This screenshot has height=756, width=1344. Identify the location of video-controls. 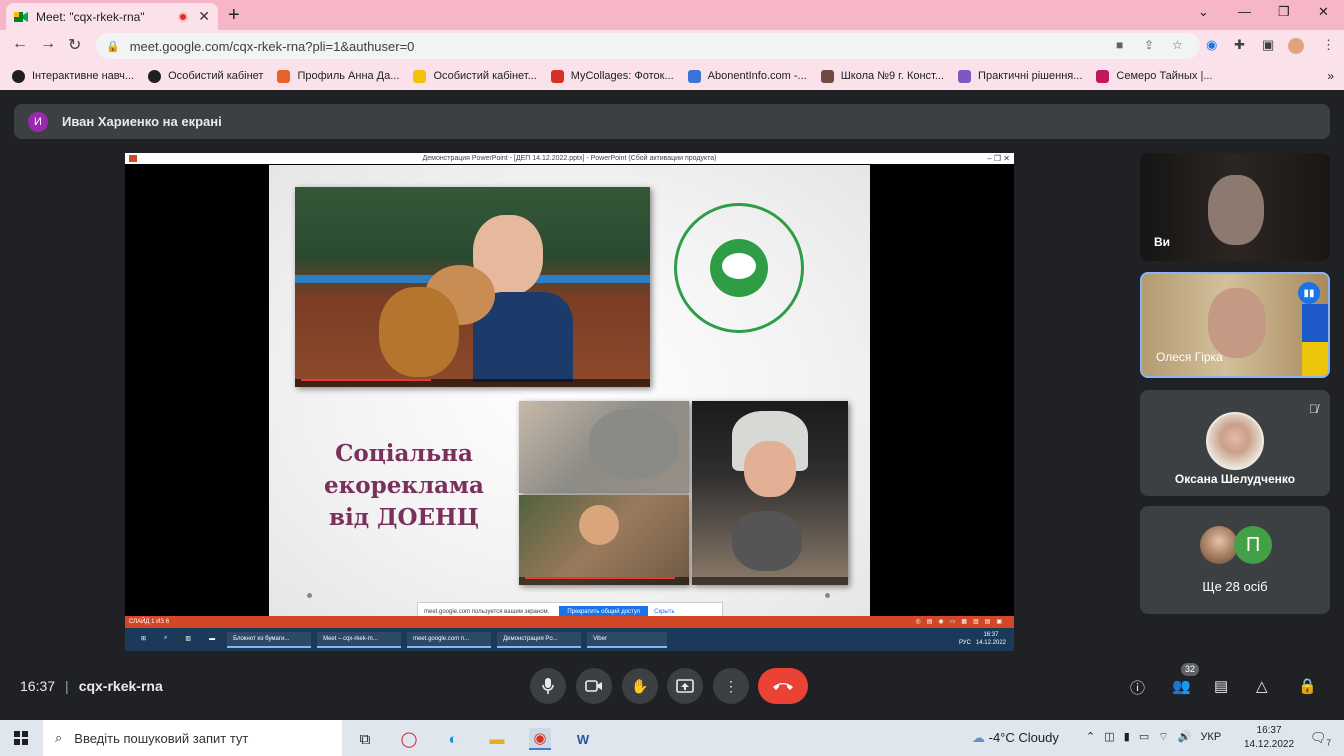
(770, 581).